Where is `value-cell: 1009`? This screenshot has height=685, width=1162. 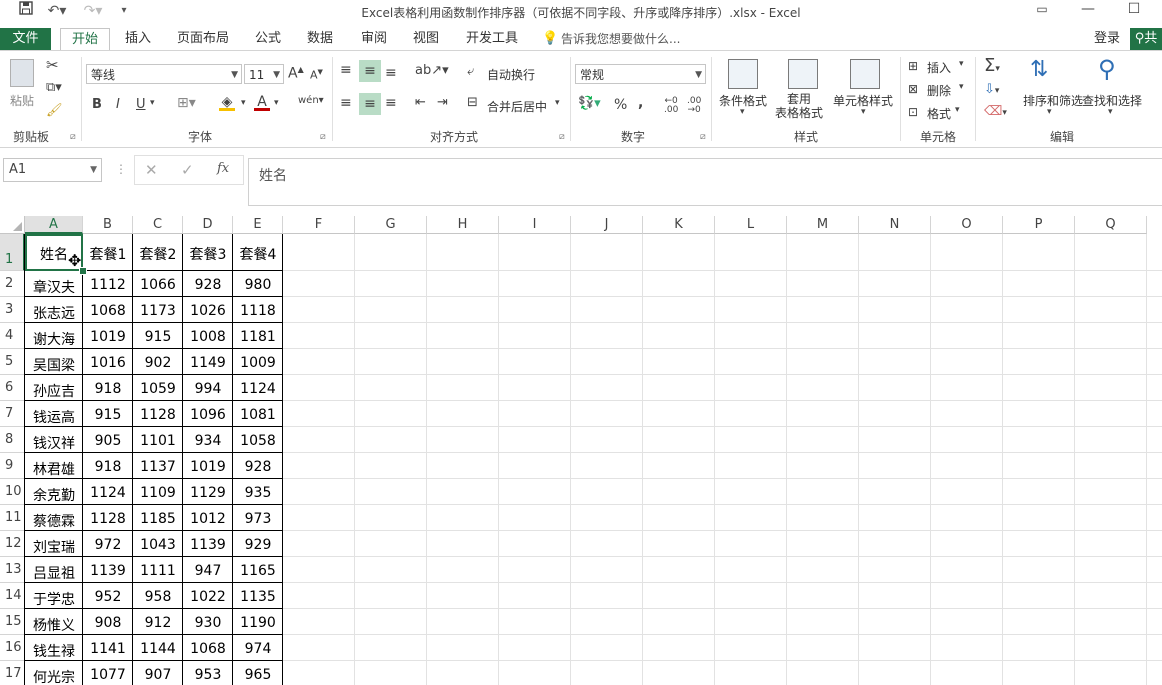
value-cell: 1009 is located at coordinates (258, 365).